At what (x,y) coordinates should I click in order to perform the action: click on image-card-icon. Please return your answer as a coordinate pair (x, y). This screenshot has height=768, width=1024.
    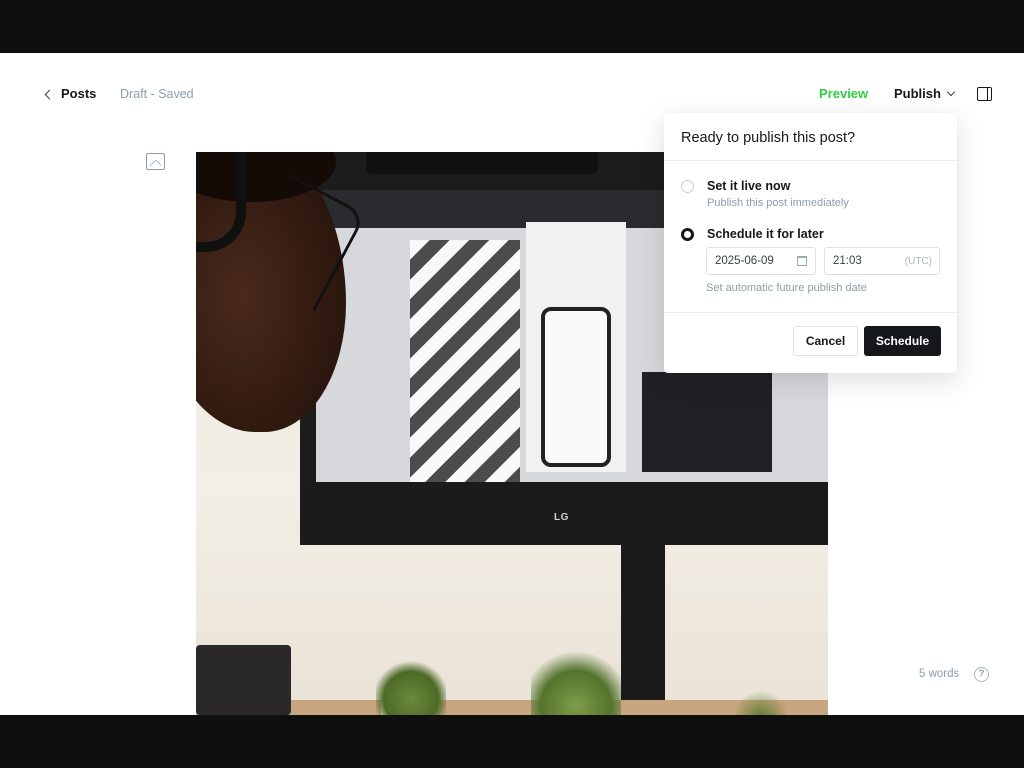
    Looking at the image, I should click on (155, 161).